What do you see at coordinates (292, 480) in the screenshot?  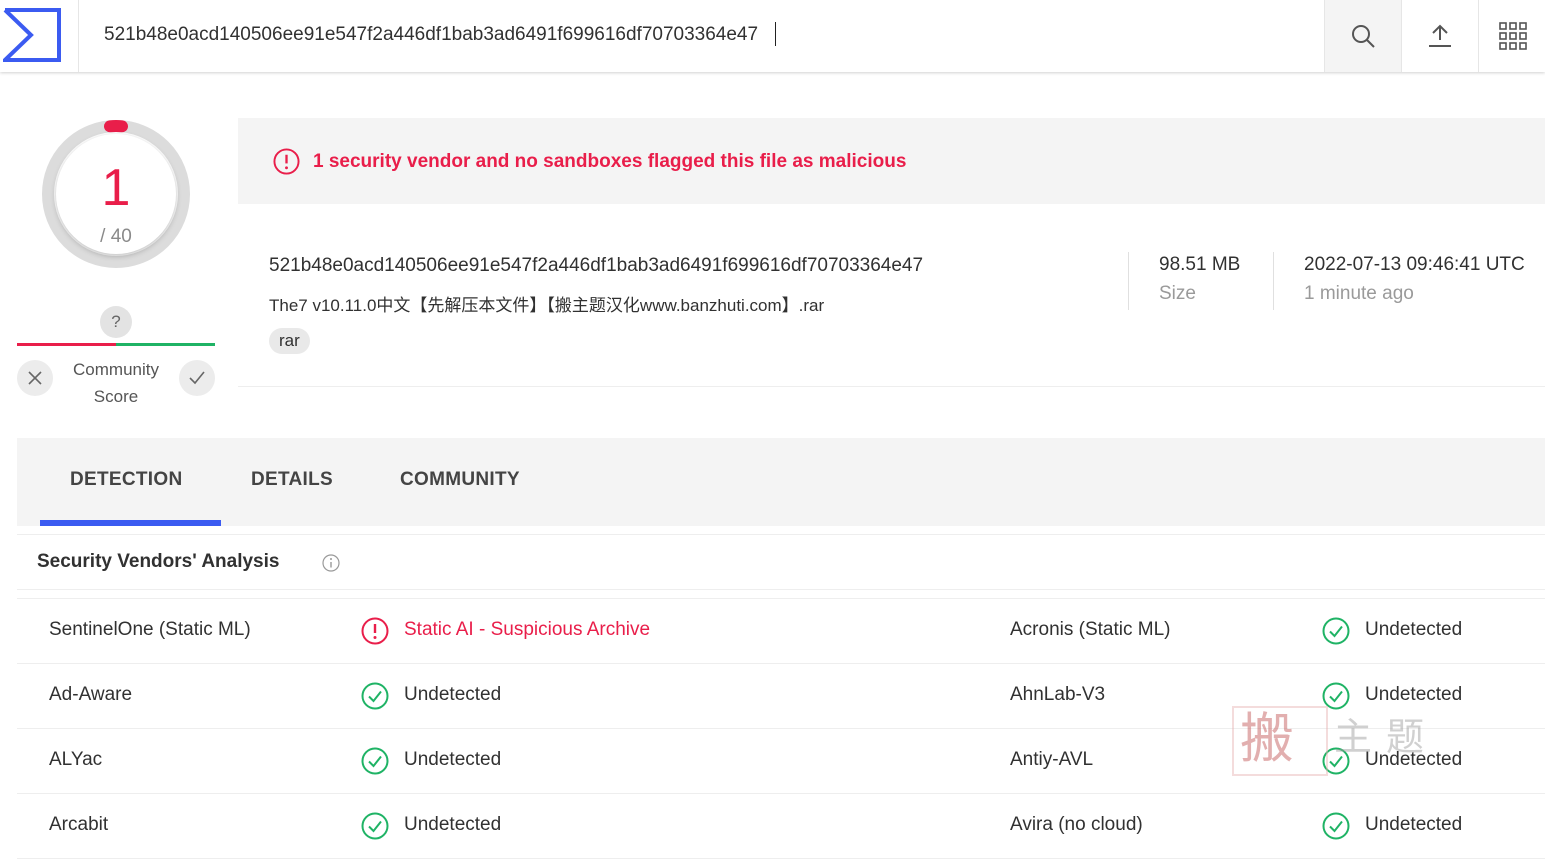 I see `tab-details: DETAILS` at bounding box center [292, 480].